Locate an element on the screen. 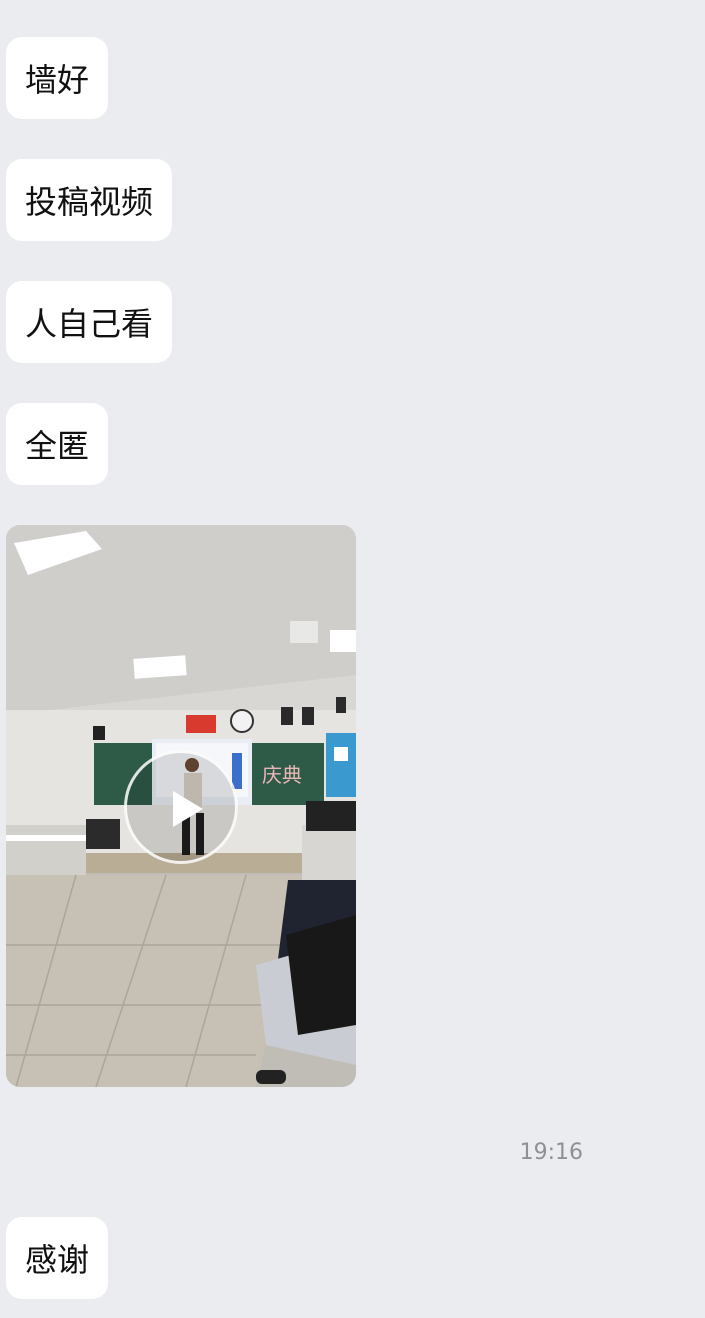 Image resolution: width=705 pixels, height=1318 pixels. message-bubble: 投稿视频 is located at coordinates (89, 200).